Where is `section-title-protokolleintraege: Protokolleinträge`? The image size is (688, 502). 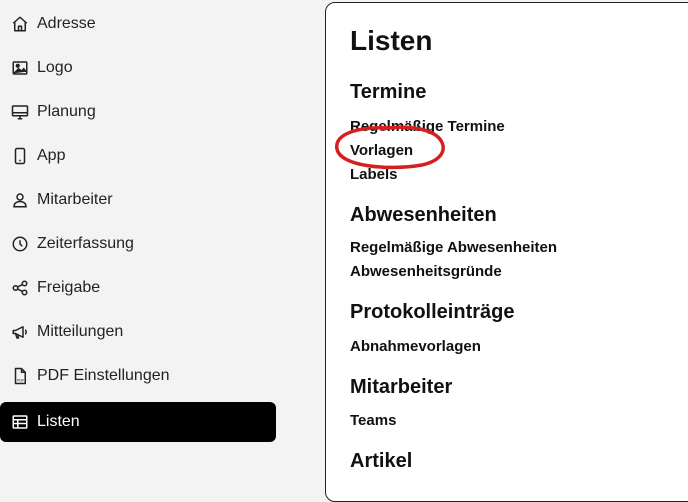
section-title-protokolleintraege: Protokolleinträge is located at coordinates (432, 312).